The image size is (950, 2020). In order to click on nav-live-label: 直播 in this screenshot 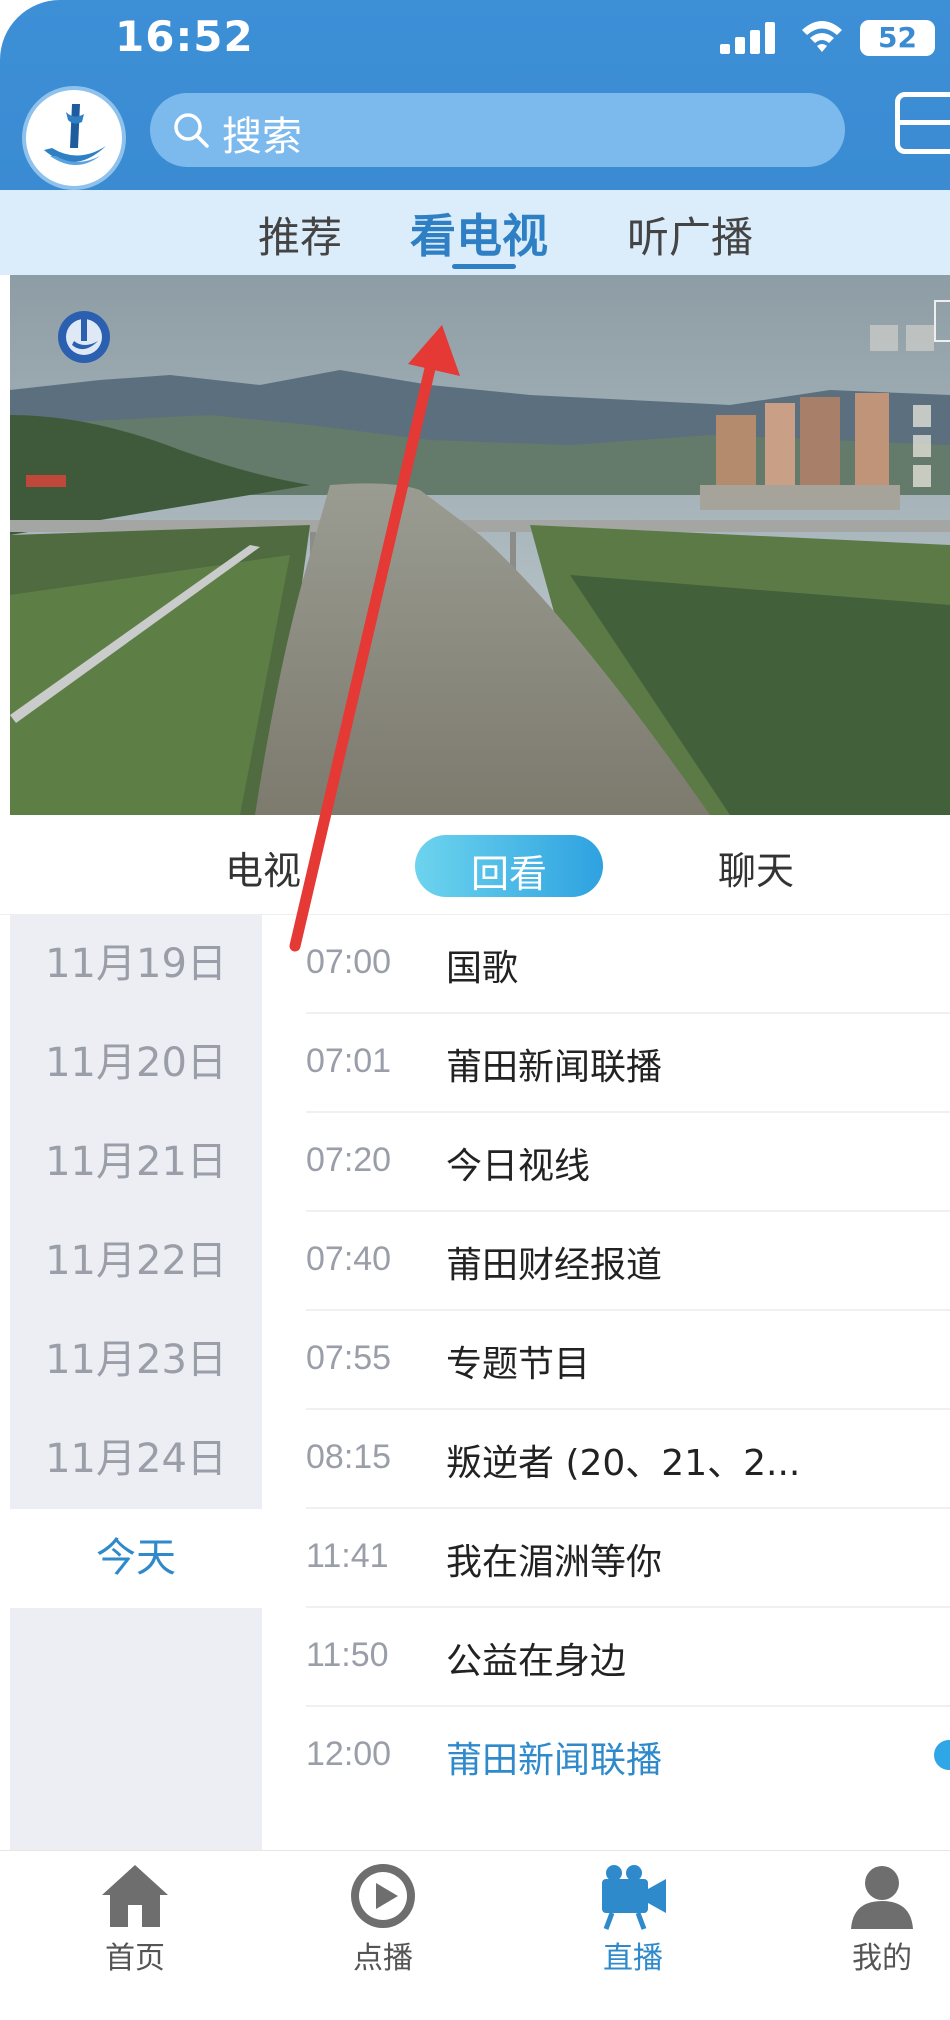, I will do `click(633, 1958)`.